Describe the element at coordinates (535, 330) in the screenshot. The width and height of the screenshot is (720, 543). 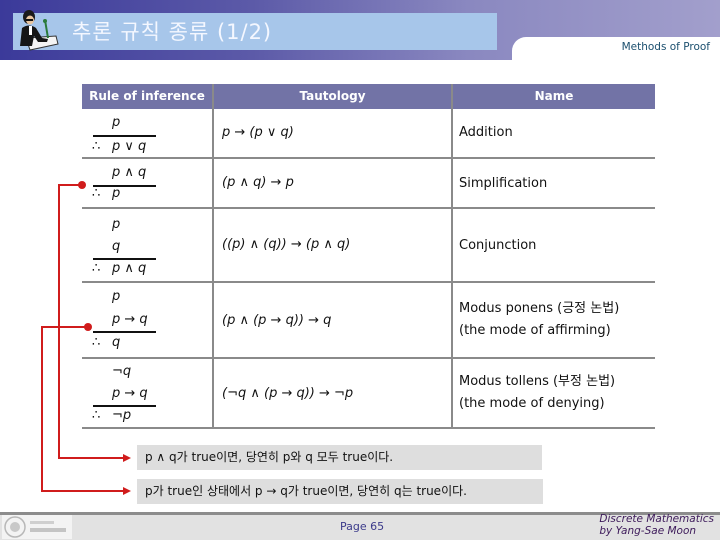
I see `rule-name-gloss: (the mode of affirming)` at that location.